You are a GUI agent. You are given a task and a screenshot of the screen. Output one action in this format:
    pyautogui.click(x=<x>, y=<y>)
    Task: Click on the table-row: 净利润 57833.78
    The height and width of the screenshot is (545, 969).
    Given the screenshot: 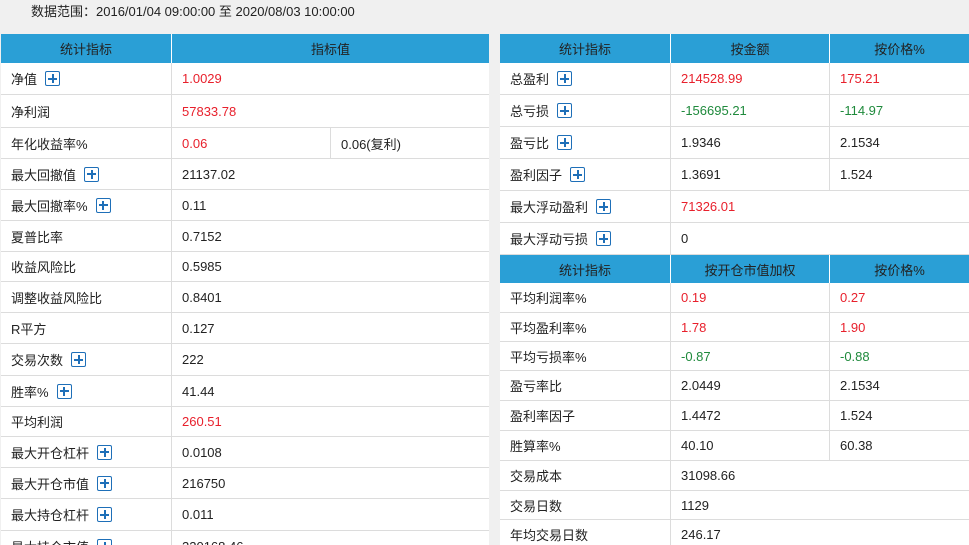 What is the action you would take?
    pyautogui.click(x=245, y=111)
    